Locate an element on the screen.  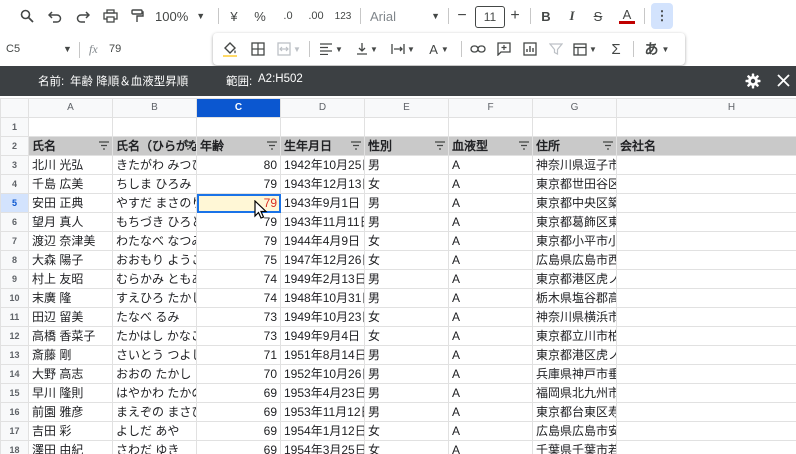
cell: 1944年4月9日 is located at coordinates (322, 241).